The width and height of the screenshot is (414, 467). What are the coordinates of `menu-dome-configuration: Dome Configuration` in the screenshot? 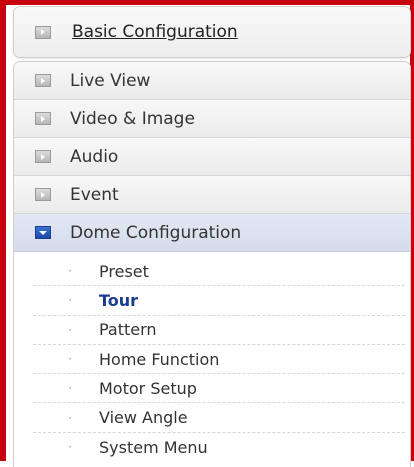 It's located at (212, 233).